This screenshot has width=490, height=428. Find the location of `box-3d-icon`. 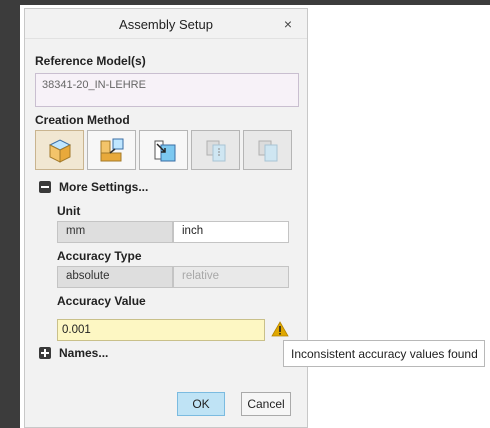

box-3d-icon is located at coordinates (59, 151).